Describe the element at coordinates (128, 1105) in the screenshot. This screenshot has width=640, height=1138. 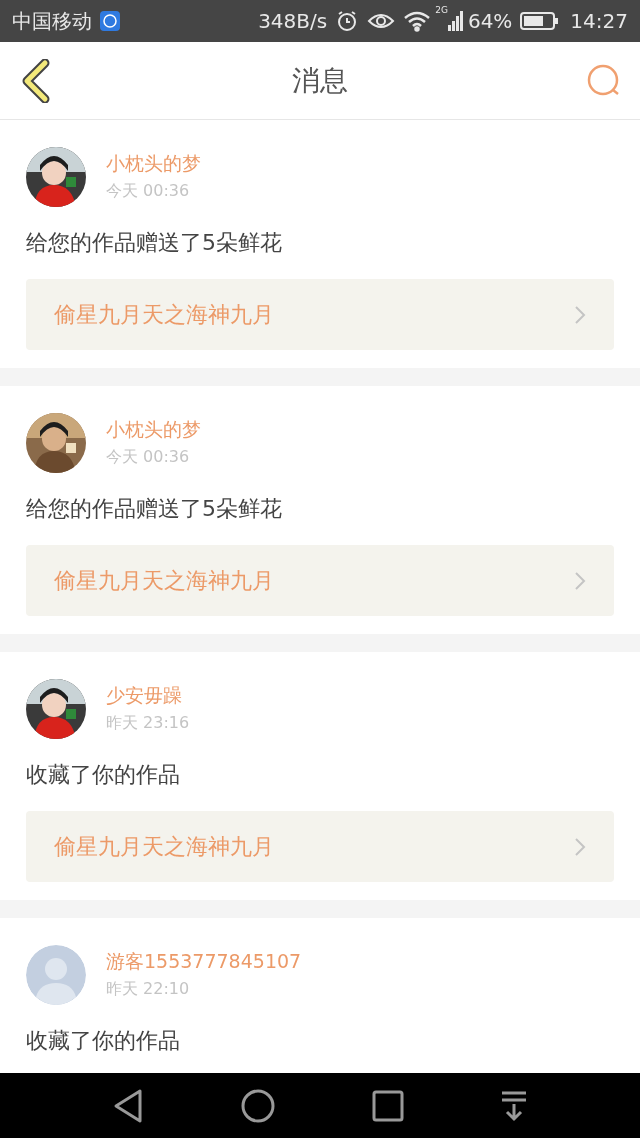
I see `back-nav-button` at that location.